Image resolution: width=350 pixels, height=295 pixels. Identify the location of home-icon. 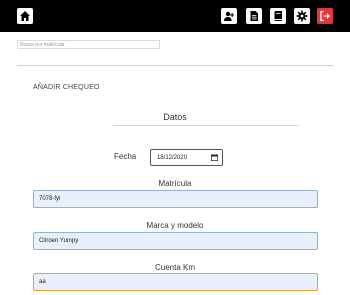
(25, 16).